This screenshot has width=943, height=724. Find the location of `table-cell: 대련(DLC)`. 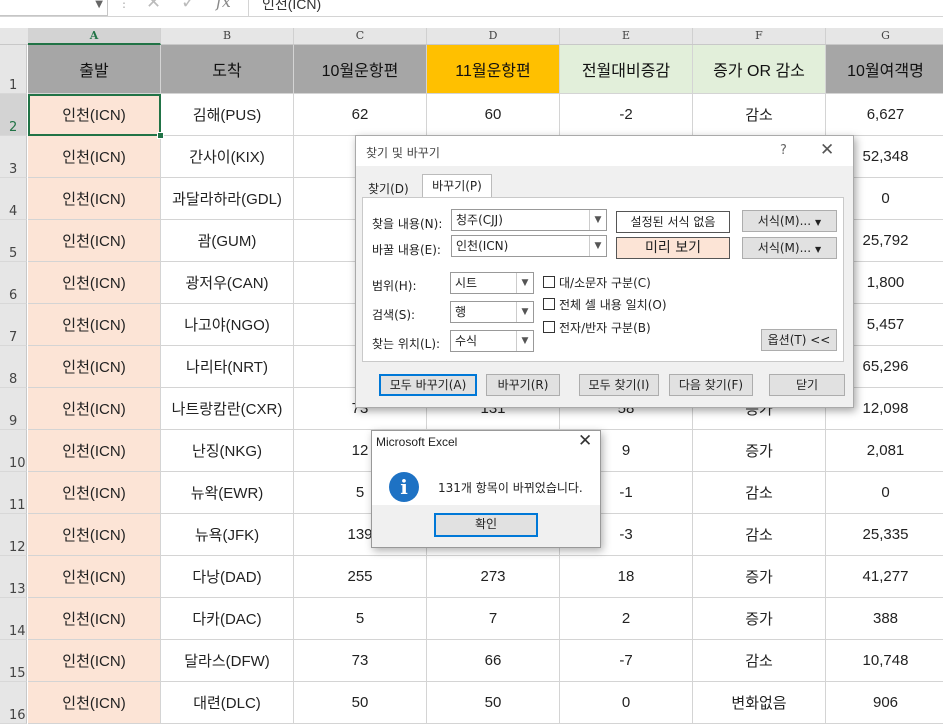

table-cell: 대련(DLC) is located at coordinates (227, 703).